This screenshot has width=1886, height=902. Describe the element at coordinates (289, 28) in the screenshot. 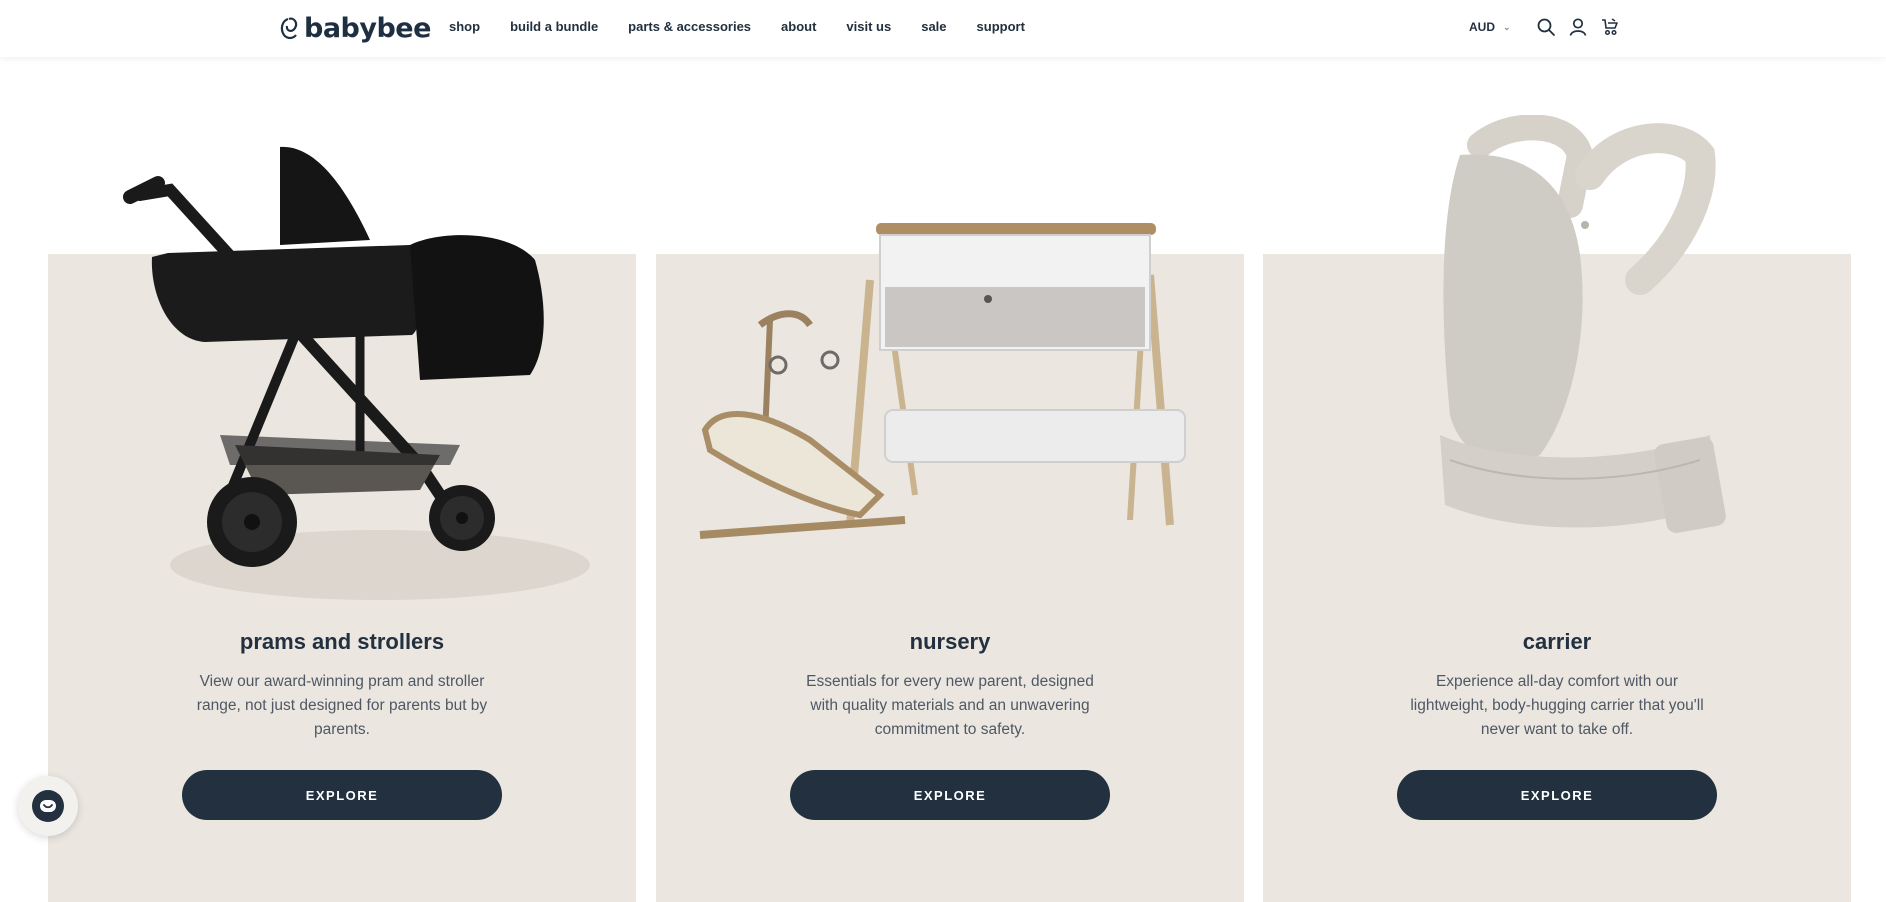

I see `bee-logo-icon` at that location.